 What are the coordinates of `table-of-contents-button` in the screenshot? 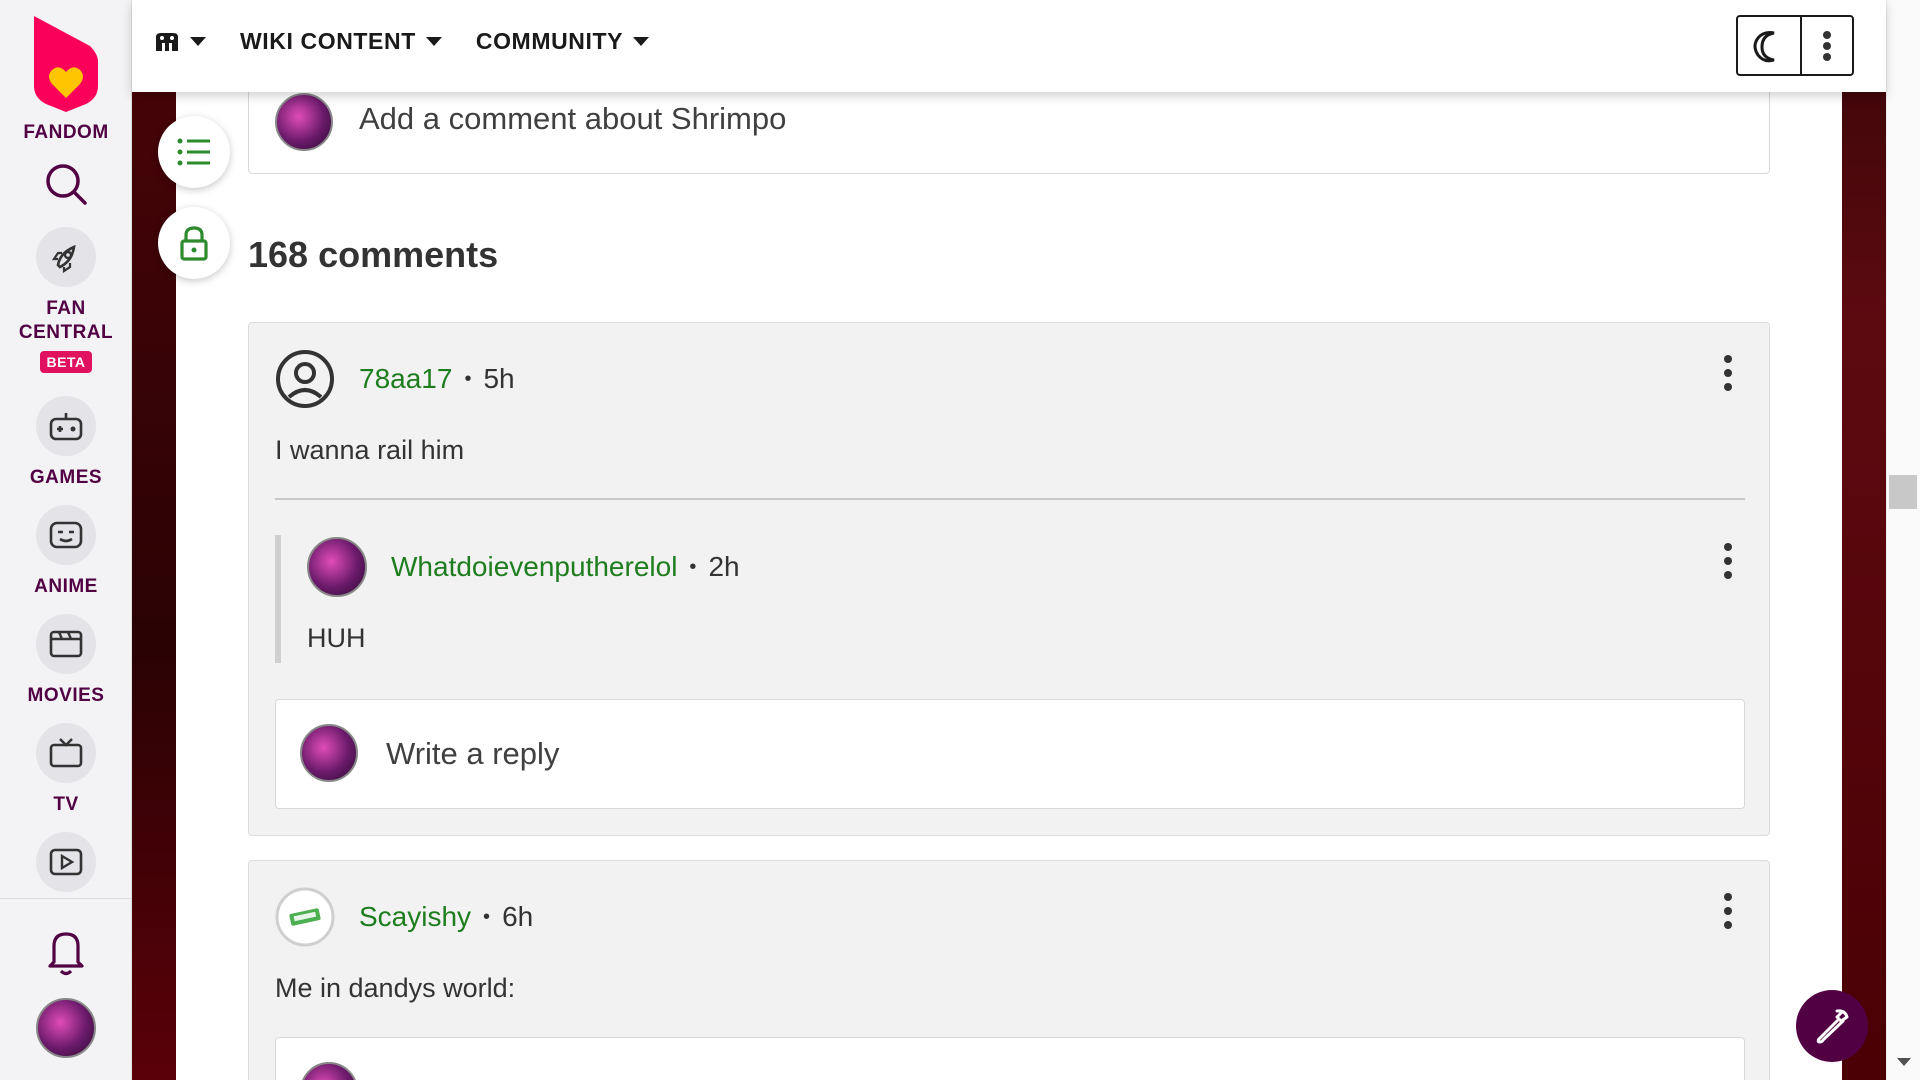 It's located at (194, 152).